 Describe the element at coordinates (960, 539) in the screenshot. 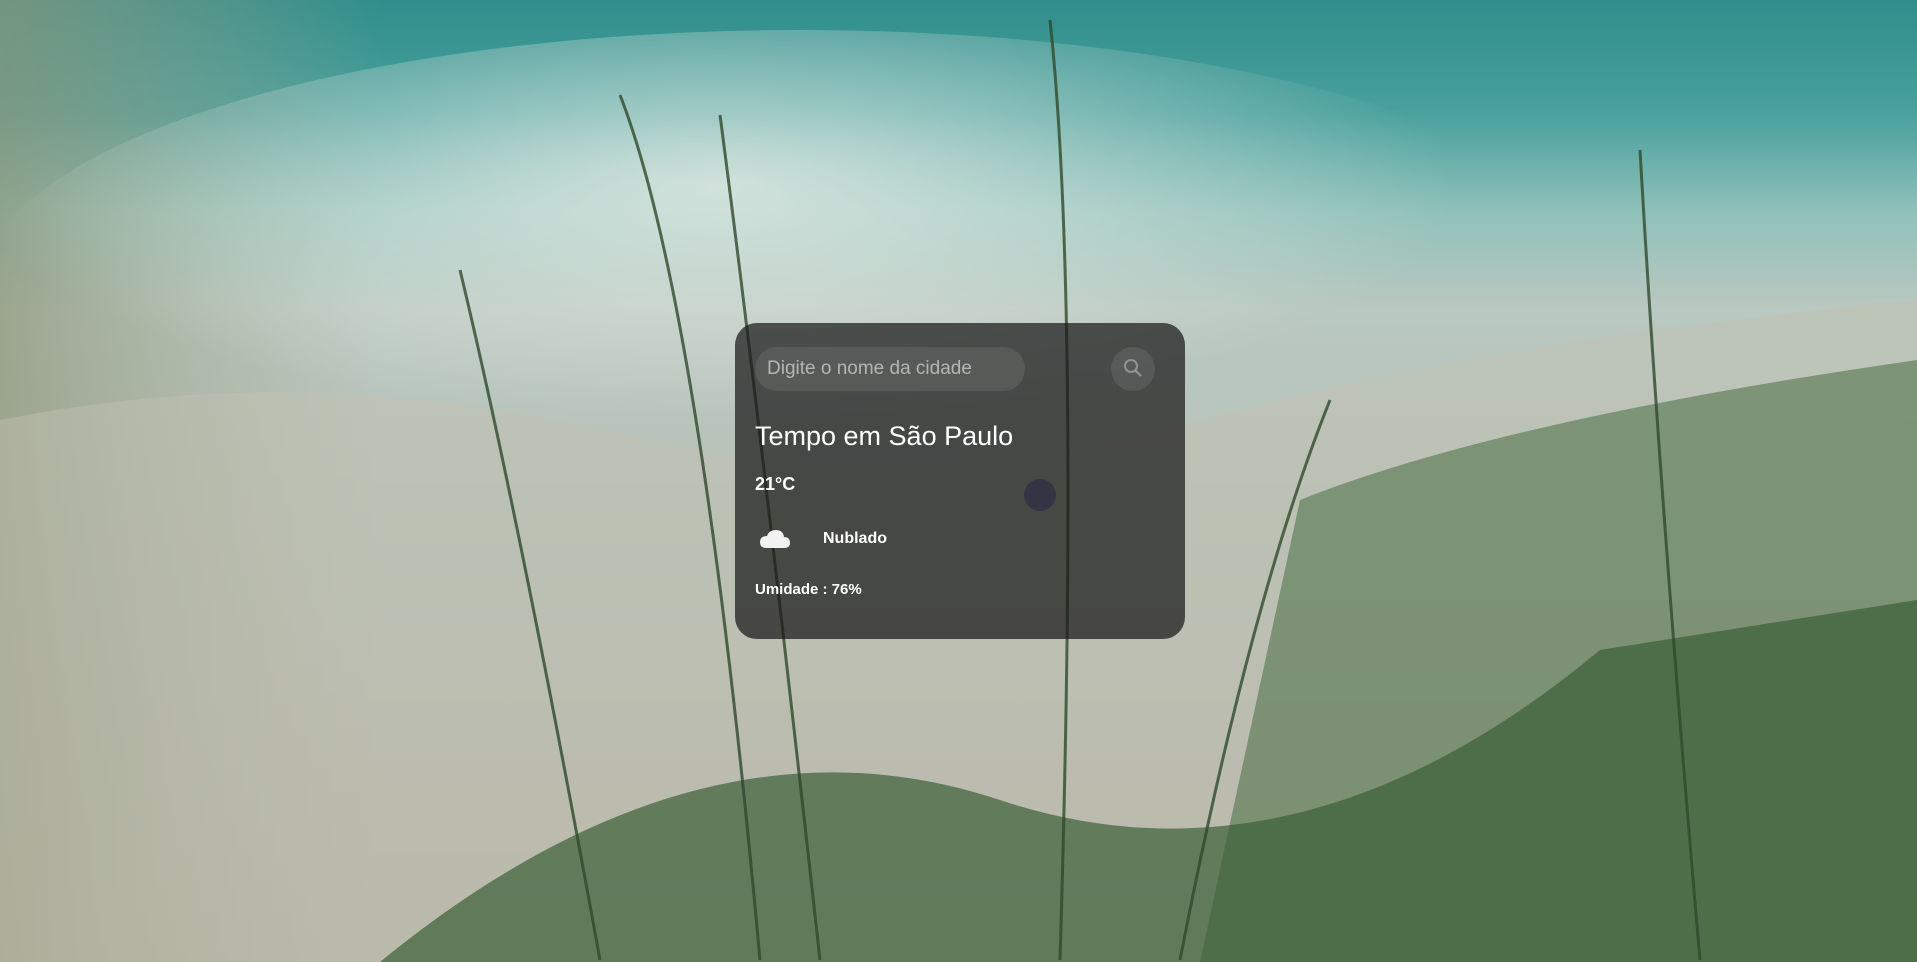

I see `condition-row: Nublado` at that location.